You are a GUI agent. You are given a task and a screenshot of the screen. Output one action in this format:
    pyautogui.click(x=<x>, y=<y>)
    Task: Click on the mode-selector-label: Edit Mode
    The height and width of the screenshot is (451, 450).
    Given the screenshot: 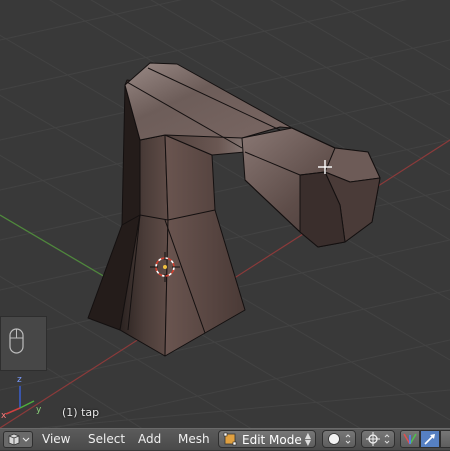 What is the action you would take?
    pyautogui.click(x=272, y=440)
    